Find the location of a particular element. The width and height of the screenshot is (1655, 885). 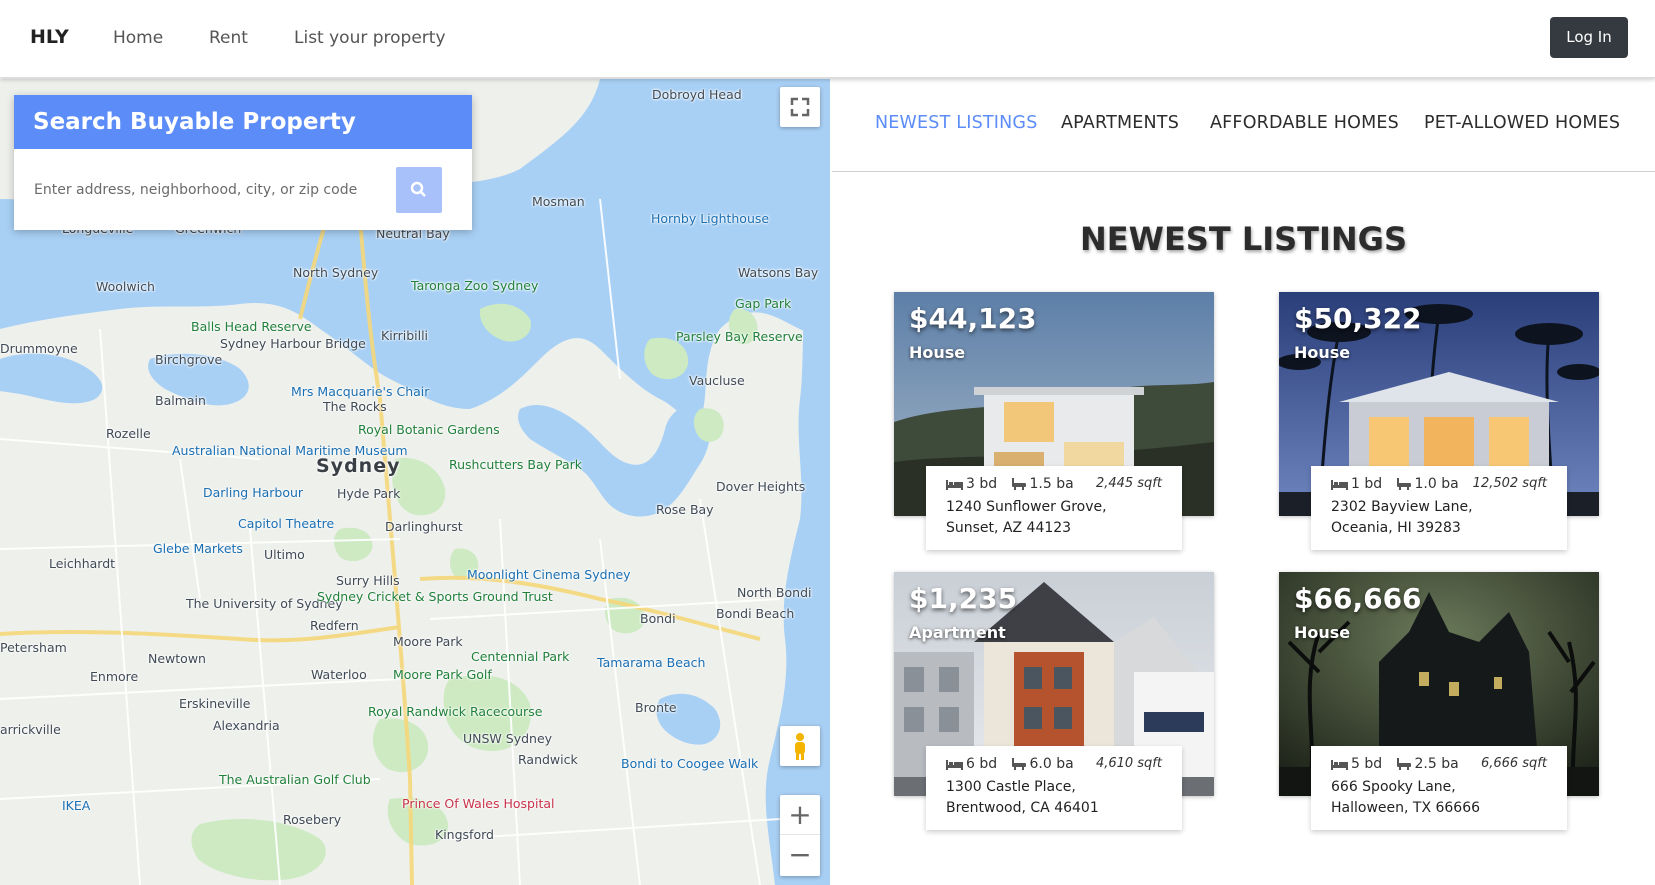

map-label: Capitol Theatre is located at coordinates (286, 523).